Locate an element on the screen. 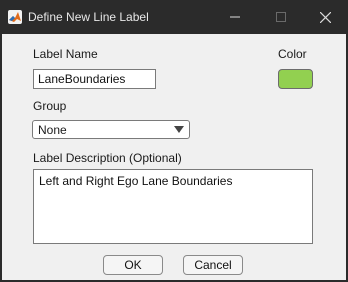  label-name-field: LaneBoundaries is located at coordinates (94, 79).